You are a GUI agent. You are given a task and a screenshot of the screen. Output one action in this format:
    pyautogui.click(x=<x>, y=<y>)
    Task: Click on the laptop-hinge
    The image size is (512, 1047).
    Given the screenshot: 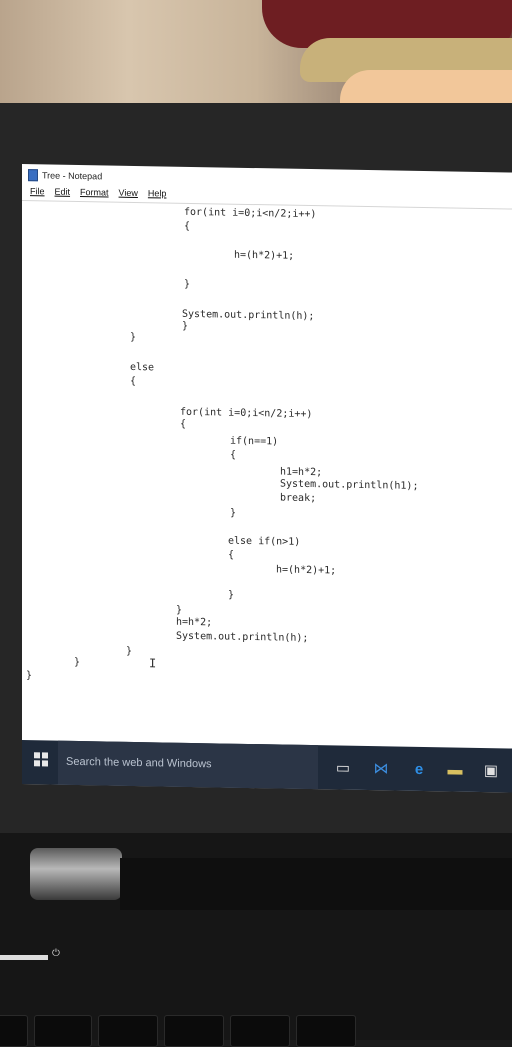 What is the action you would take?
    pyautogui.click(x=76, y=874)
    